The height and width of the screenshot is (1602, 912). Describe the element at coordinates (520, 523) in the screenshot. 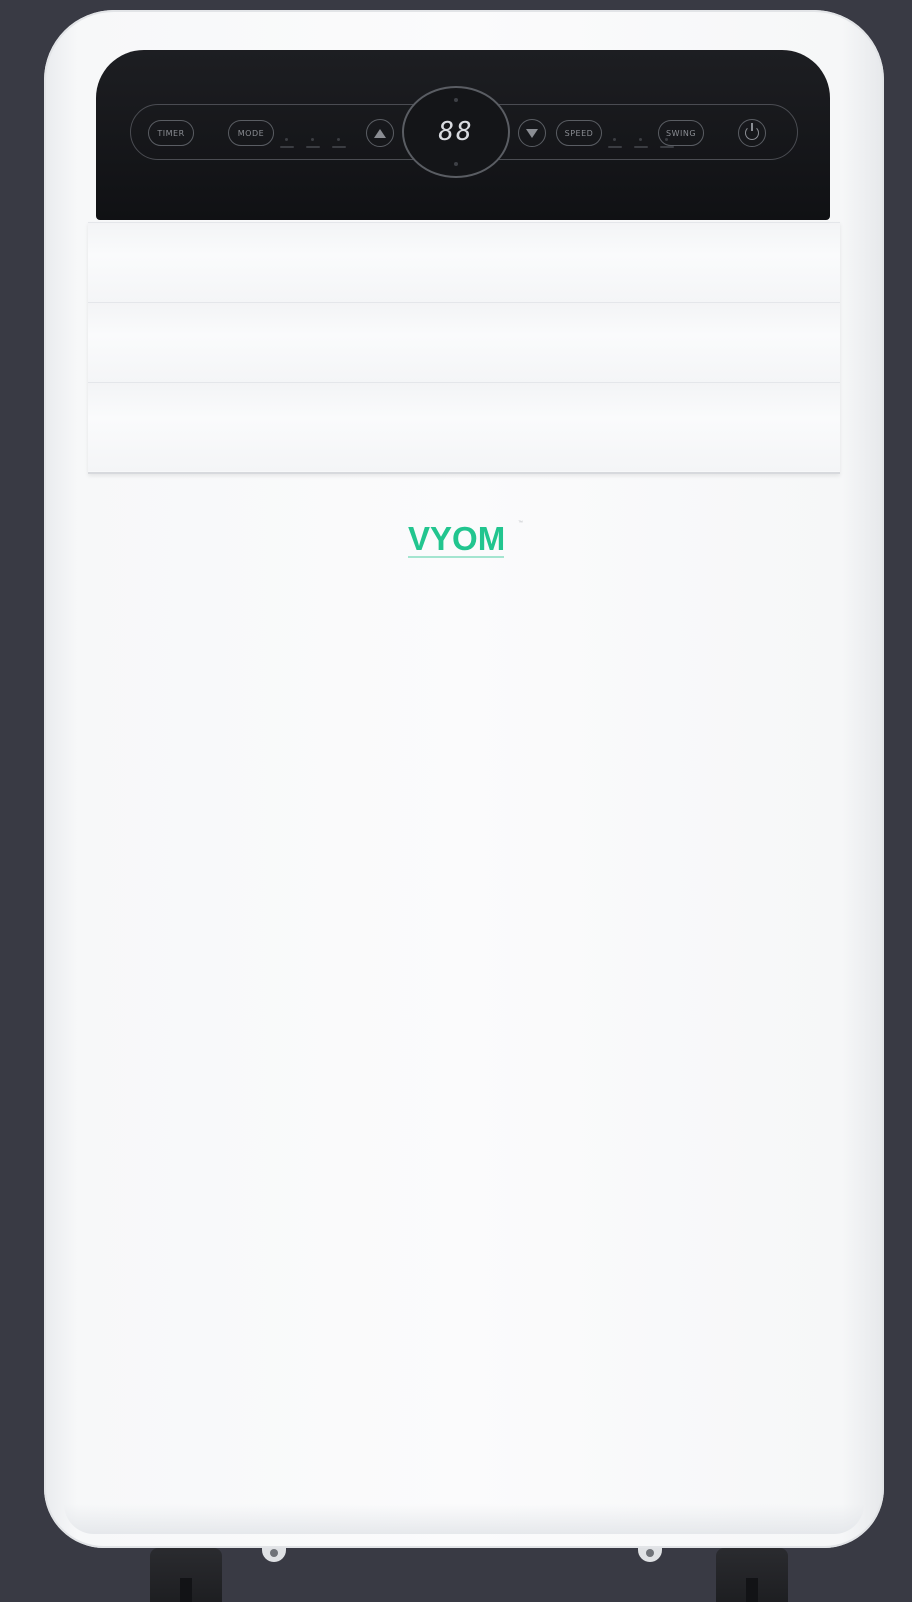

I see `brand-trademark: ™` at that location.